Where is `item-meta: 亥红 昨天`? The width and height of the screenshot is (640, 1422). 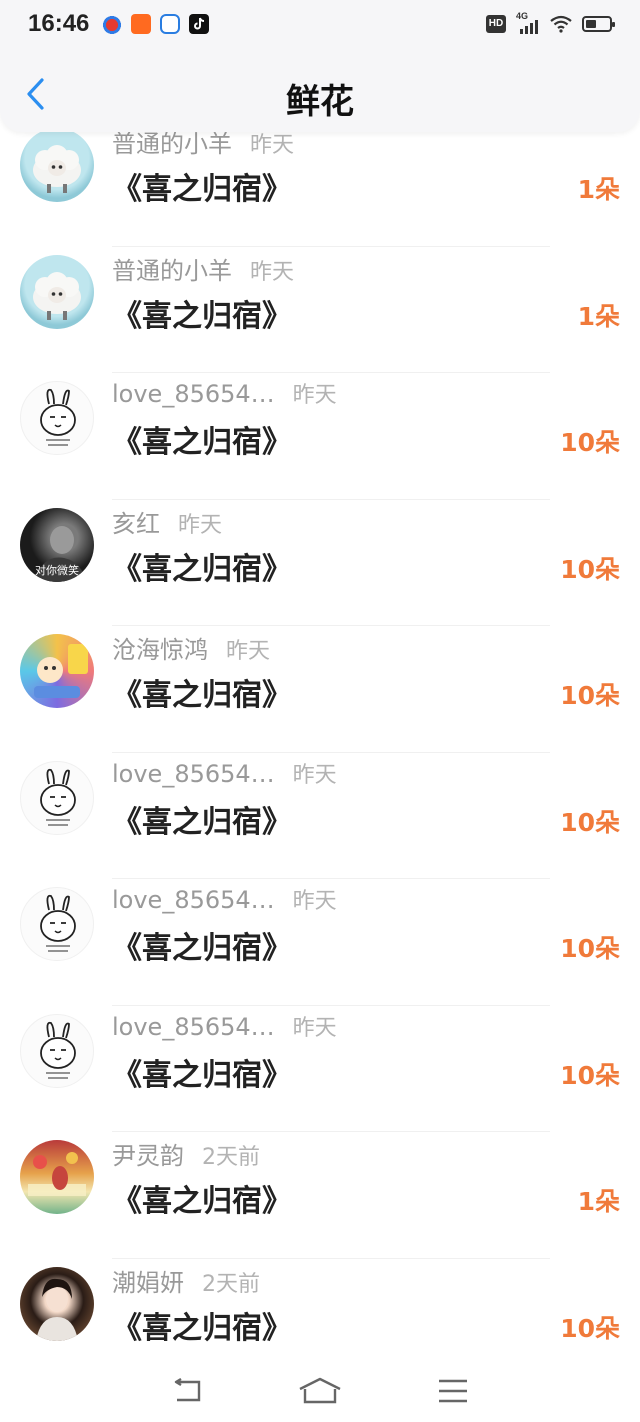
item-meta: 亥红 昨天 is located at coordinates (167, 521).